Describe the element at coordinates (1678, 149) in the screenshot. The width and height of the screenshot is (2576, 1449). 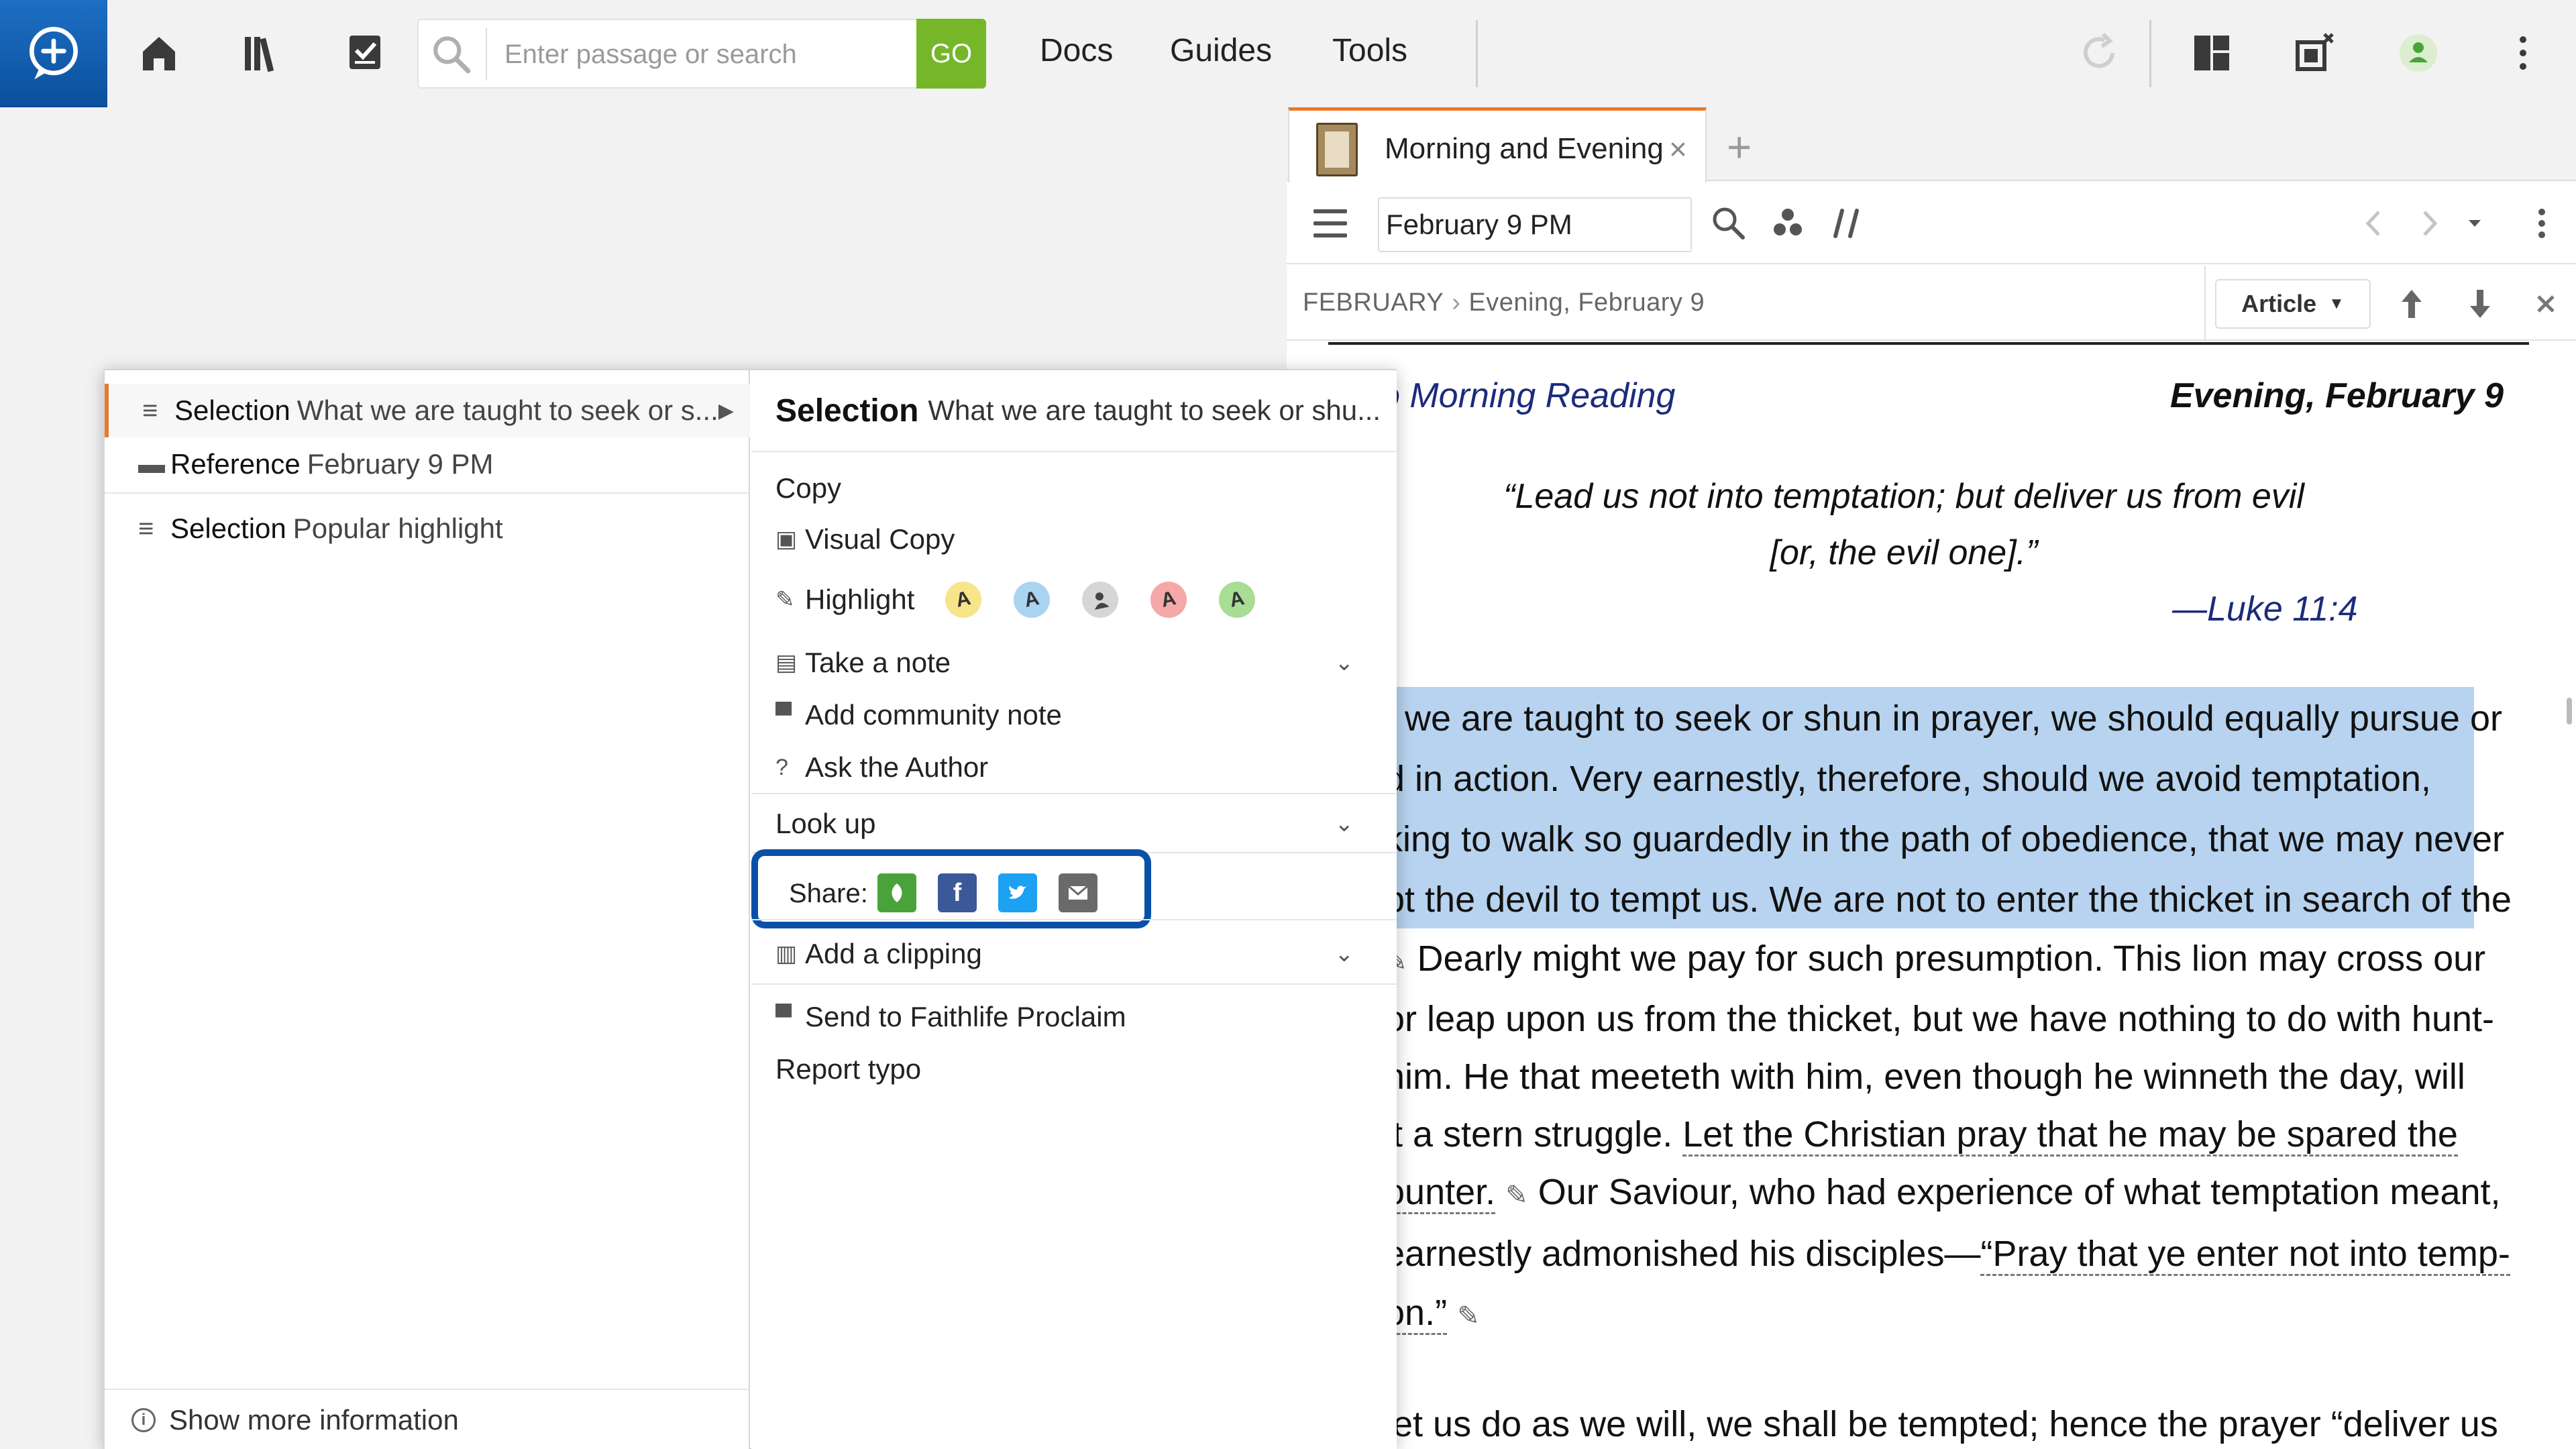
I see `close-icon: ×` at that location.